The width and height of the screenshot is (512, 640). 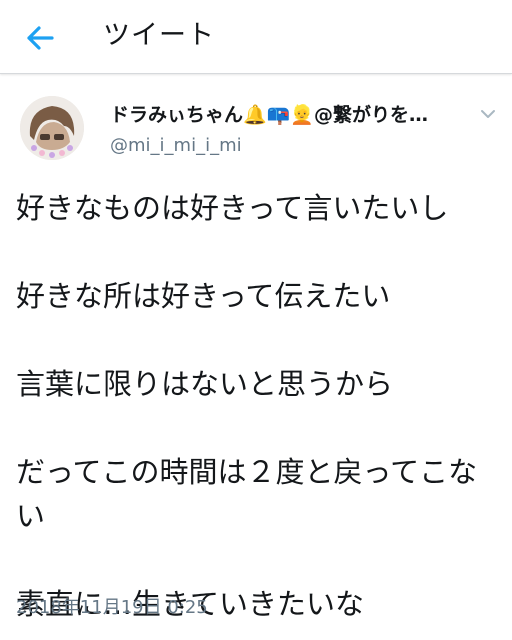 I want to click on tweet-timestamp: 2018年11月19日 0:25, so click(x=112, y=608).